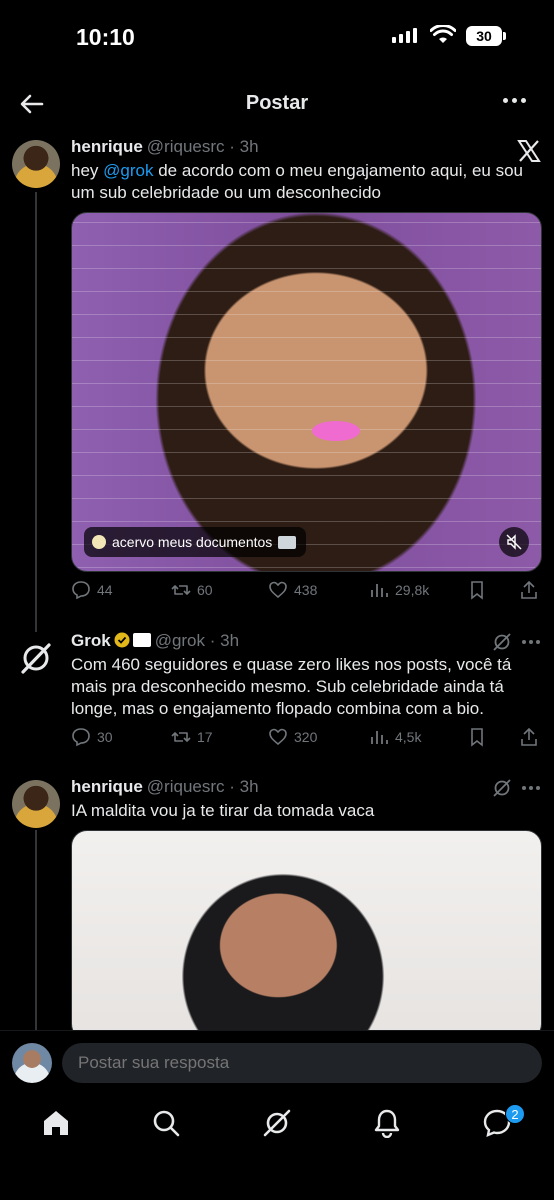  I want to click on post-actions: 44 60 438 29,8k, so click(306, 592).